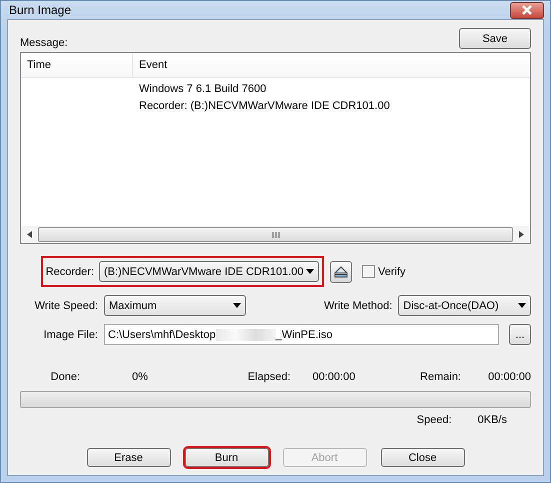 The image size is (551, 483). I want to click on dialog-button: Erase, so click(128, 457).